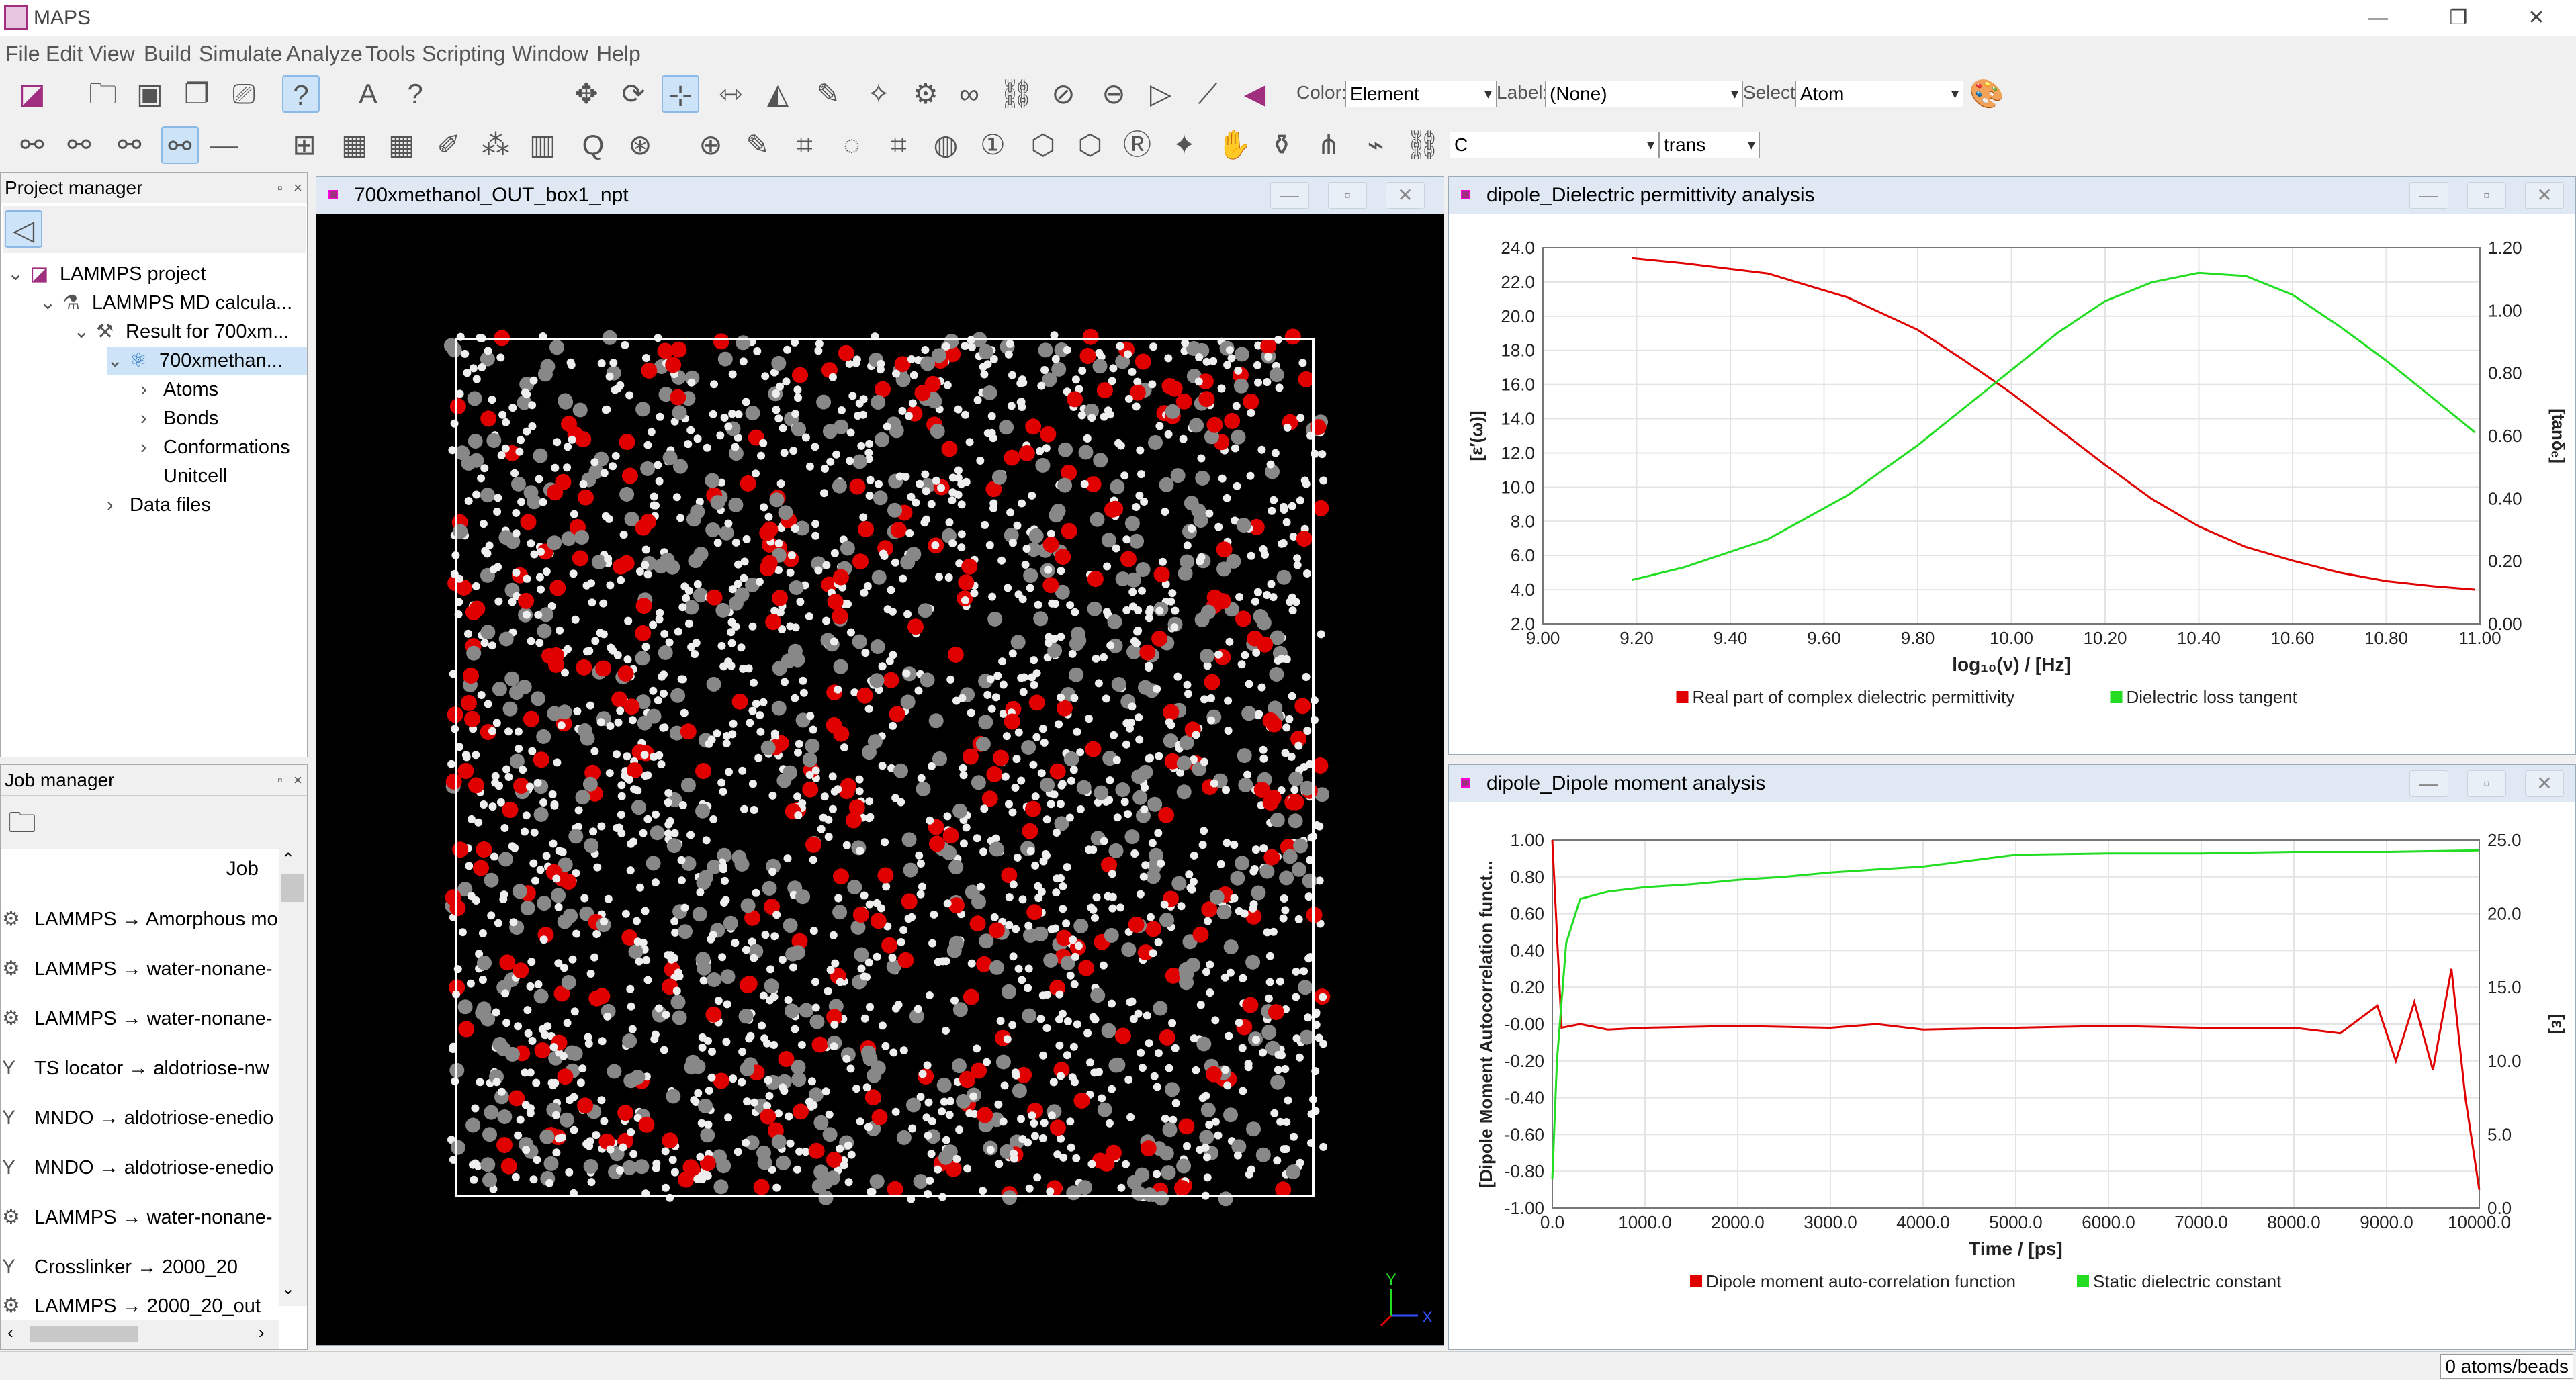  What do you see at coordinates (140, 1306) in the screenshot?
I see `job-row: ⚙ LAMMPS → 2000_20_out` at bounding box center [140, 1306].